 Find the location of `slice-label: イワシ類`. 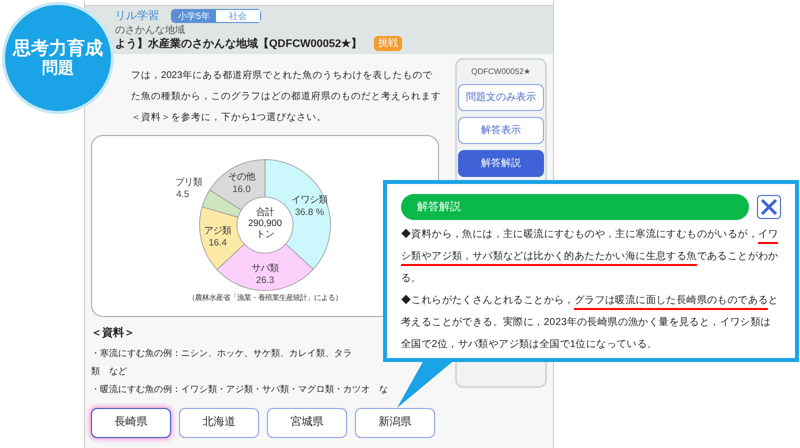

slice-label: イワシ類 is located at coordinates (310, 199).